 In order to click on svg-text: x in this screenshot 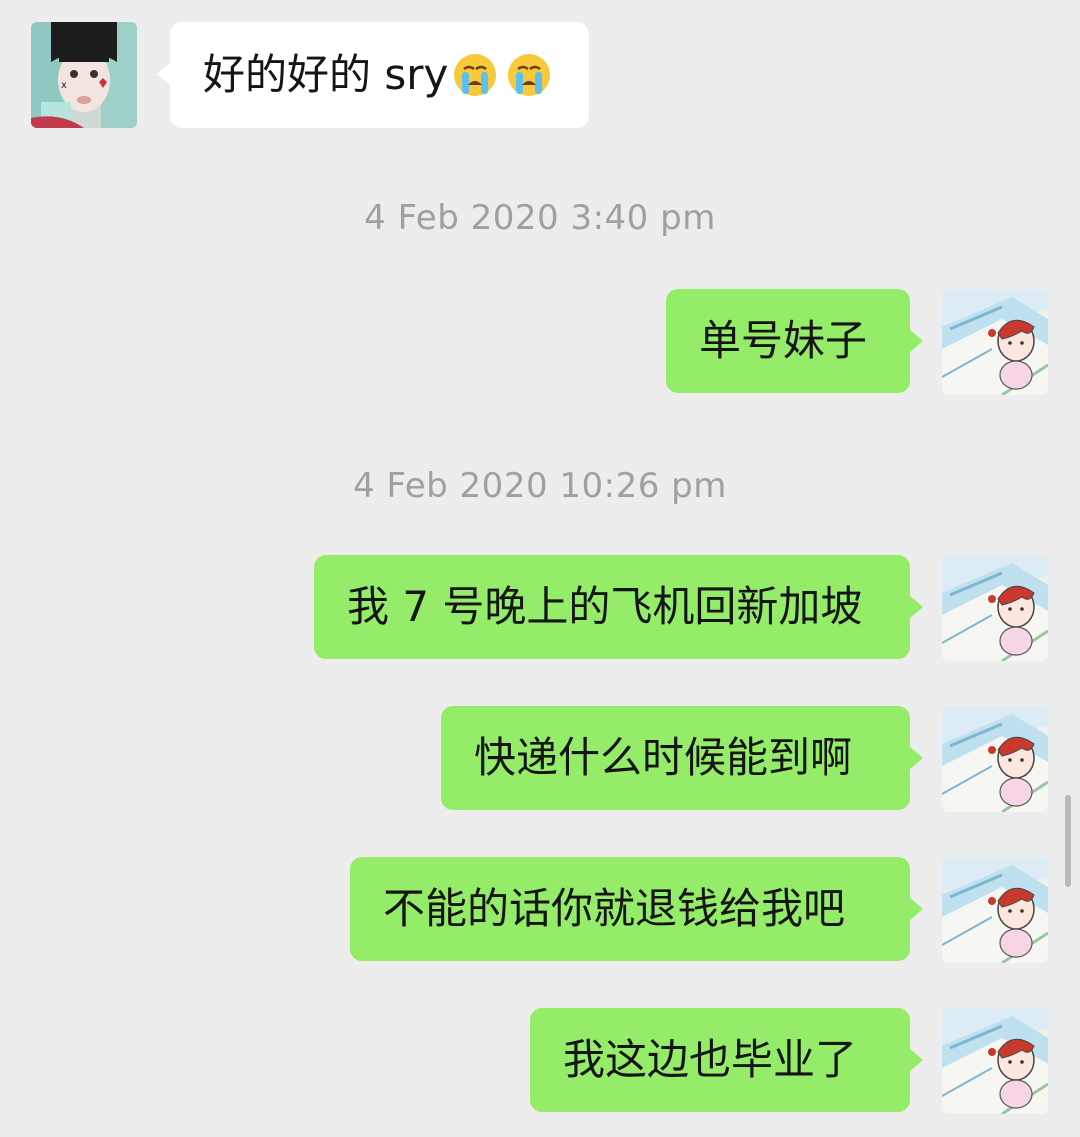, I will do `click(64, 85)`.